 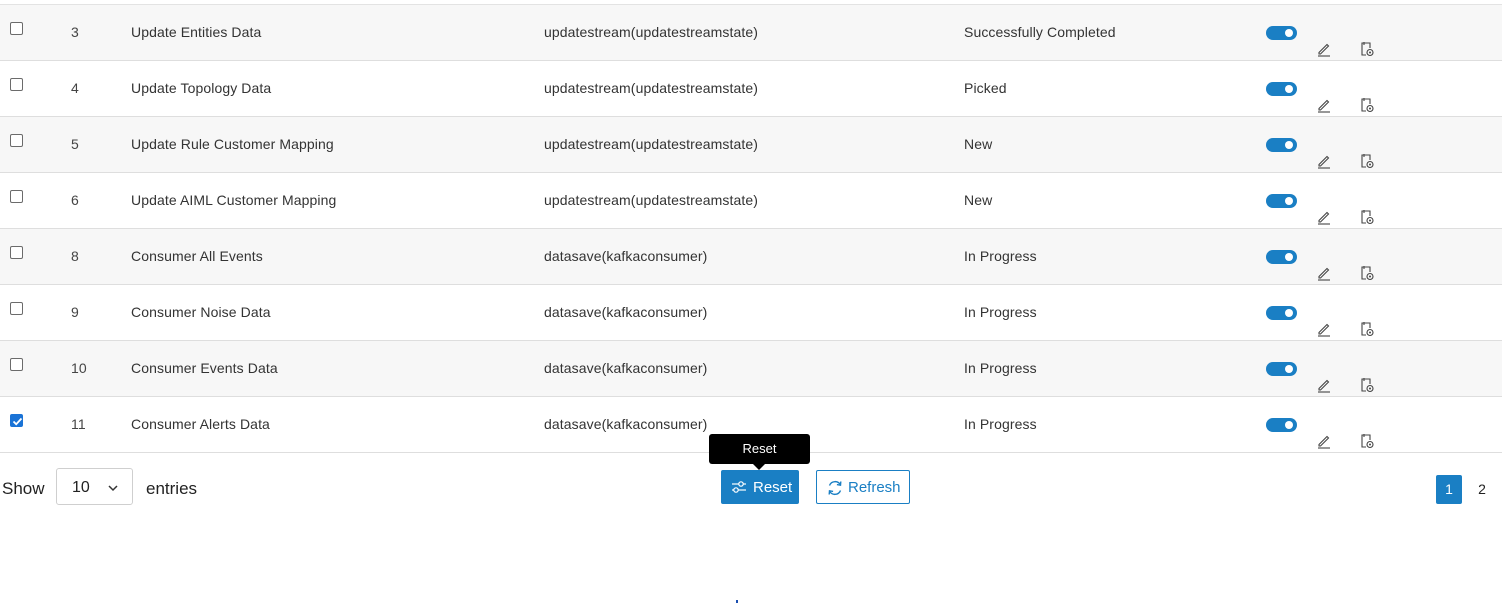 I want to click on row-job-name: Consumer Alerts Data, so click(x=200, y=424).